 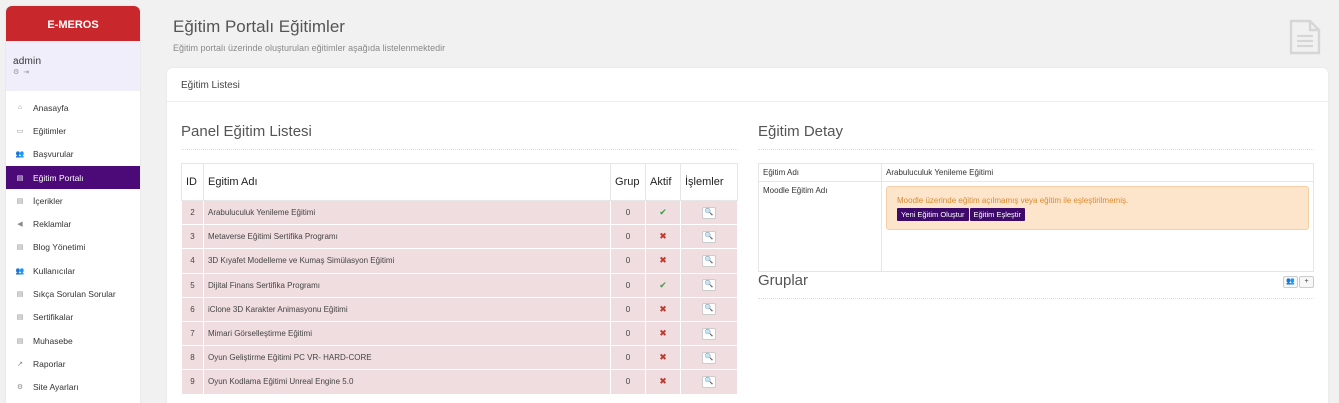 What do you see at coordinates (192, 358) in the screenshot?
I see `row-id: 8` at bounding box center [192, 358].